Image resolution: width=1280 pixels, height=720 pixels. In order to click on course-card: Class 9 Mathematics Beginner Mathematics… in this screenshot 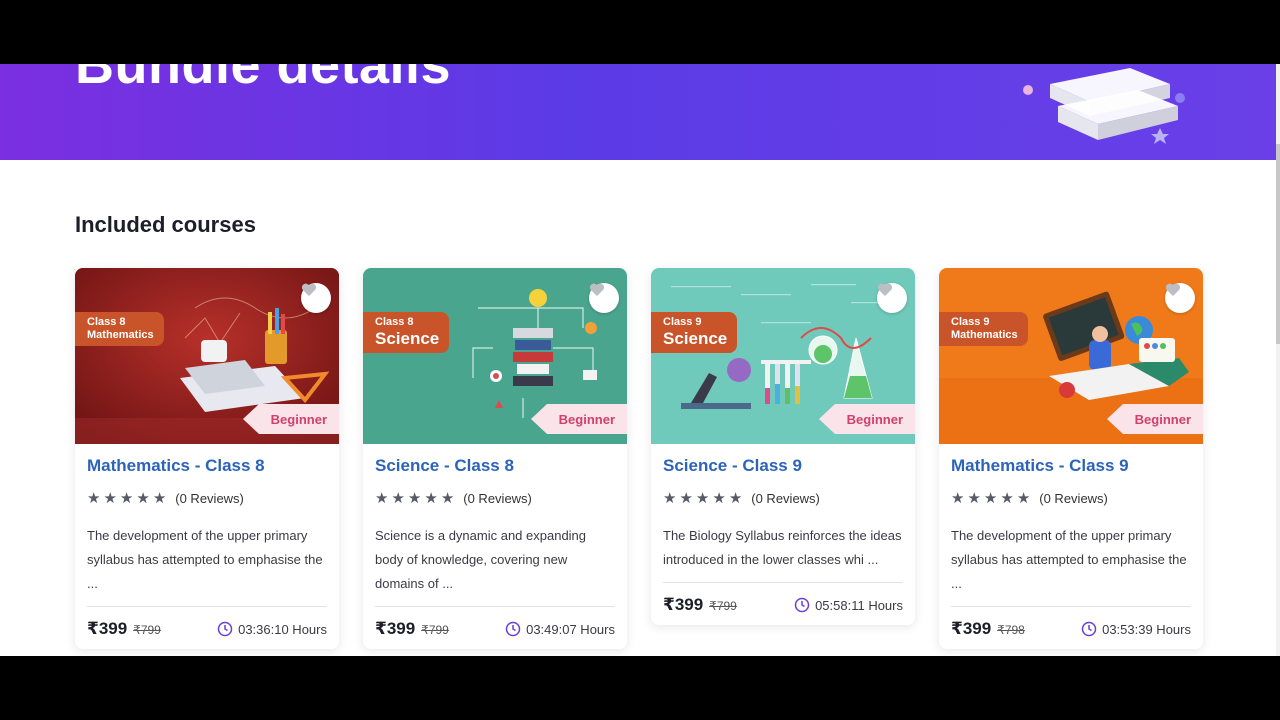, I will do `click(1071, 458)`.